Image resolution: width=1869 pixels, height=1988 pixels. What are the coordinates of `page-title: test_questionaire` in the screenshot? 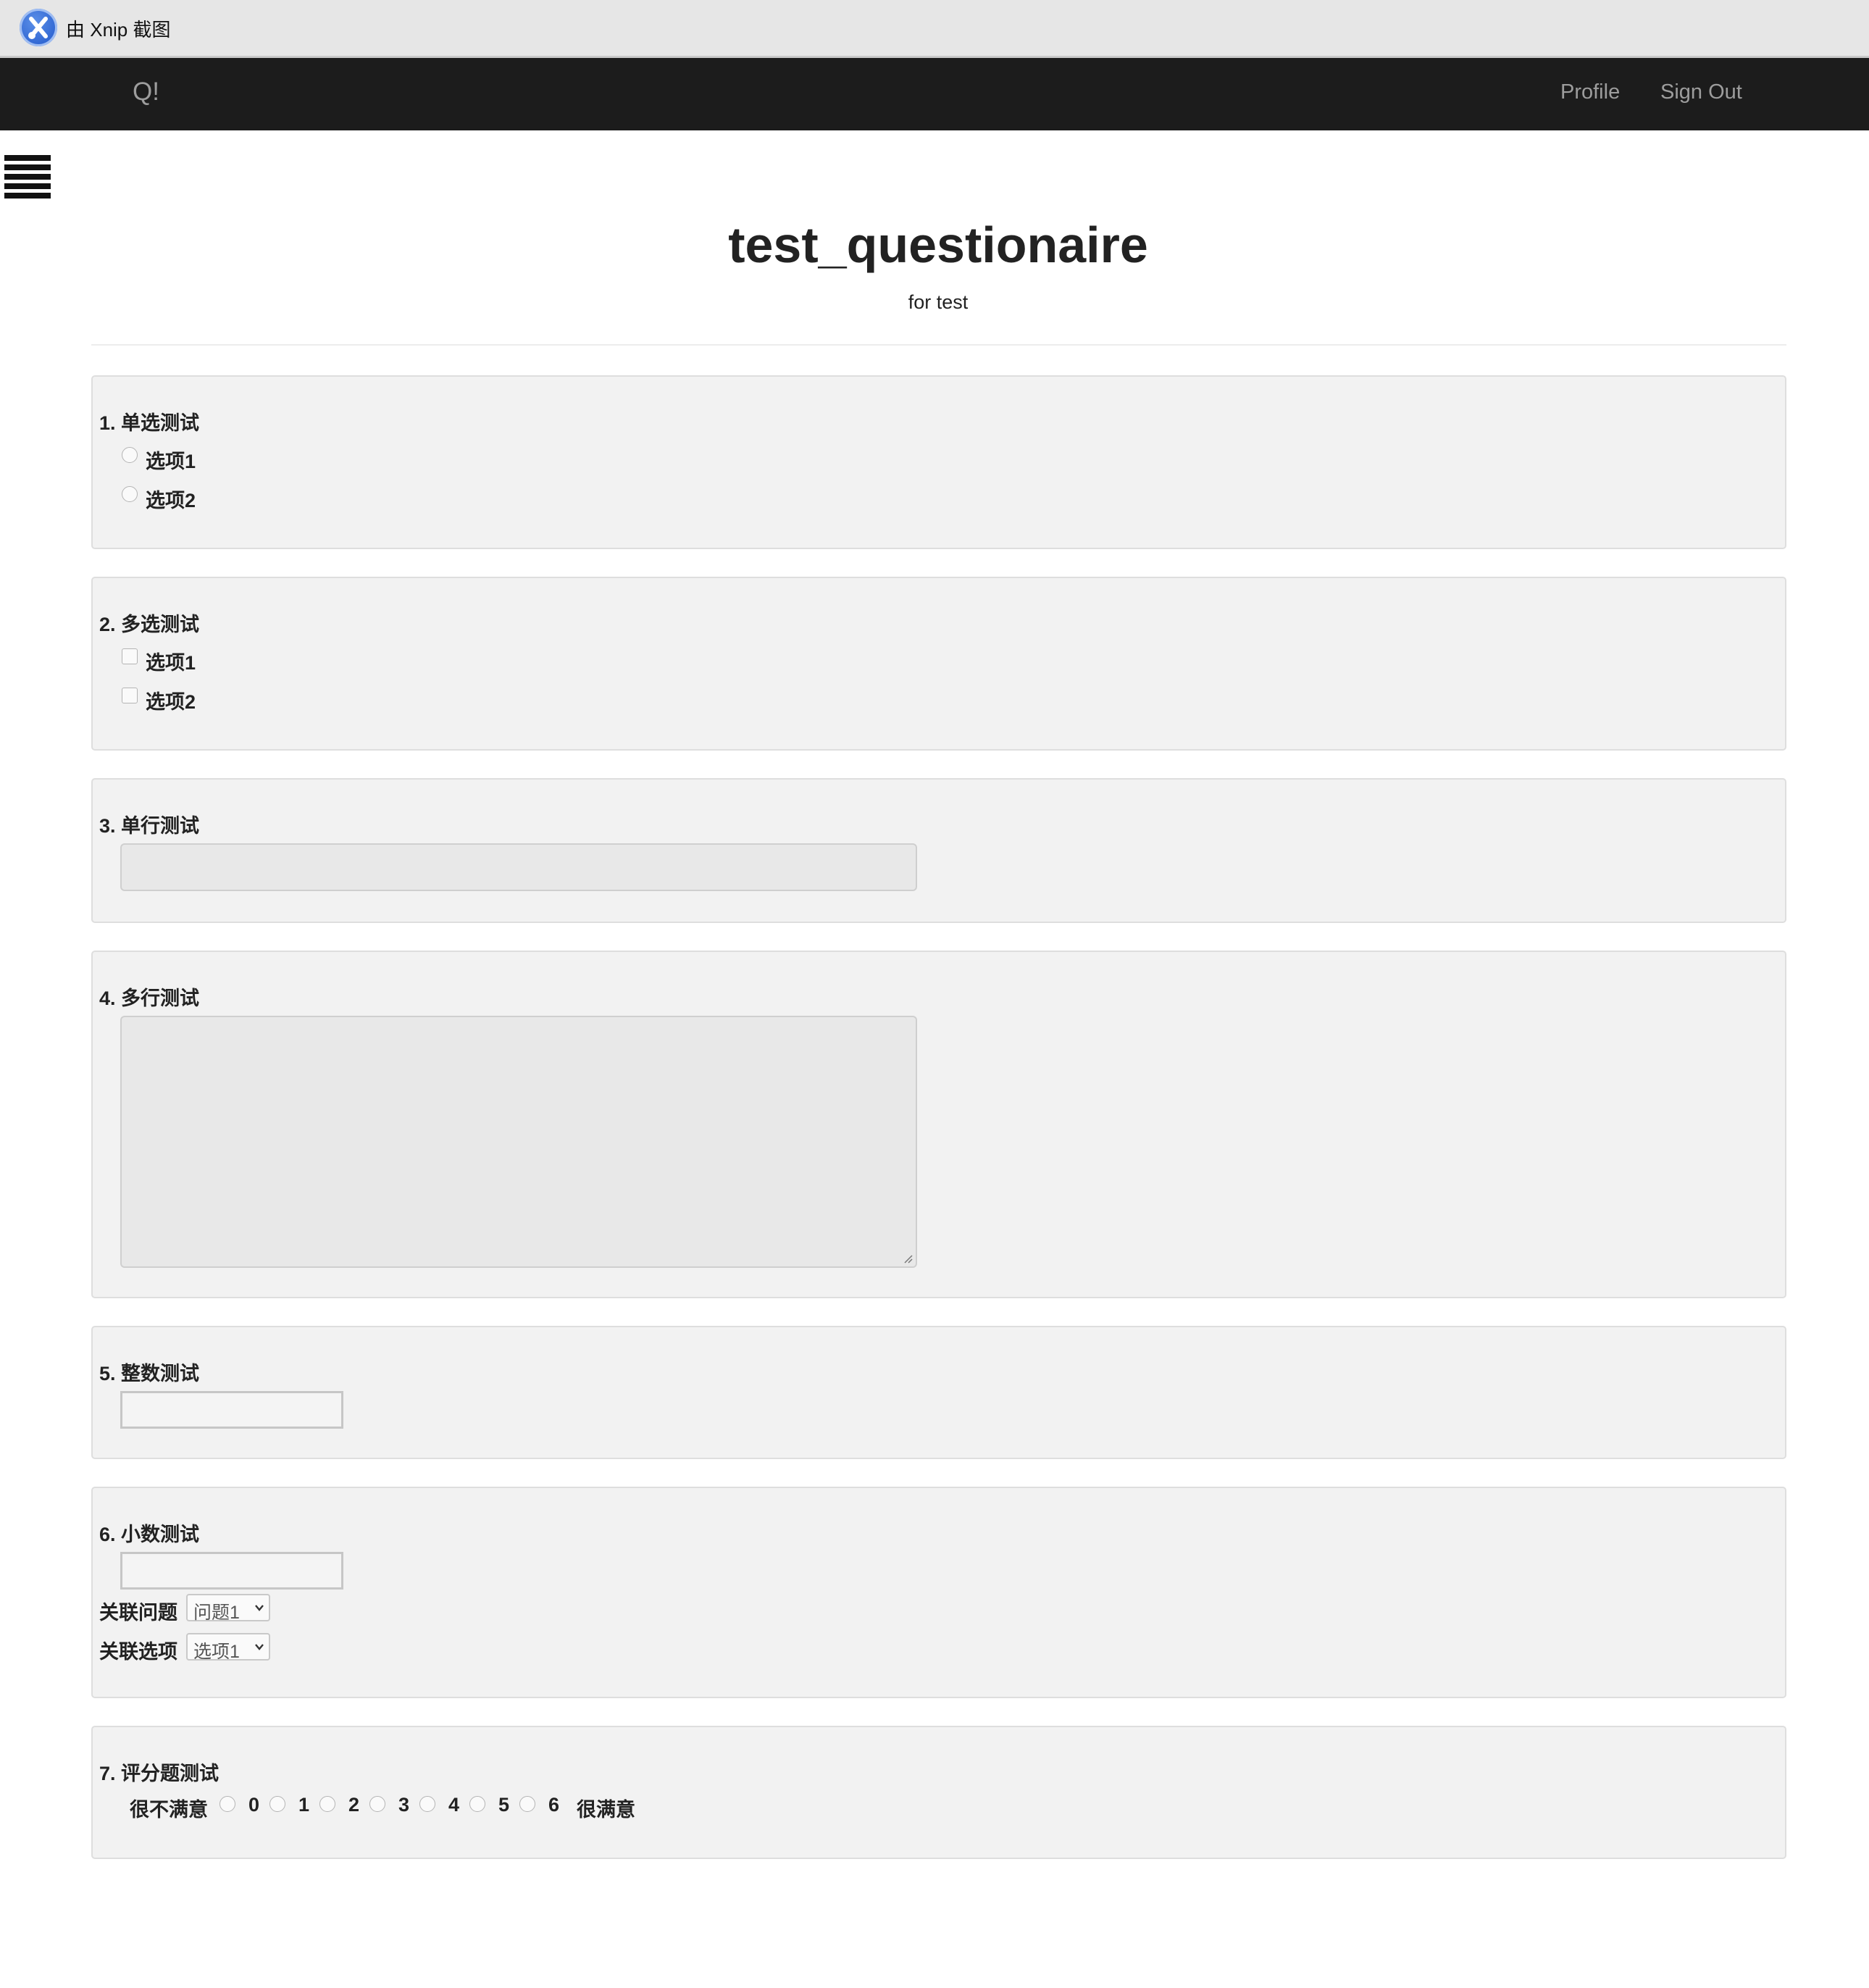 It's located at (938, 245).